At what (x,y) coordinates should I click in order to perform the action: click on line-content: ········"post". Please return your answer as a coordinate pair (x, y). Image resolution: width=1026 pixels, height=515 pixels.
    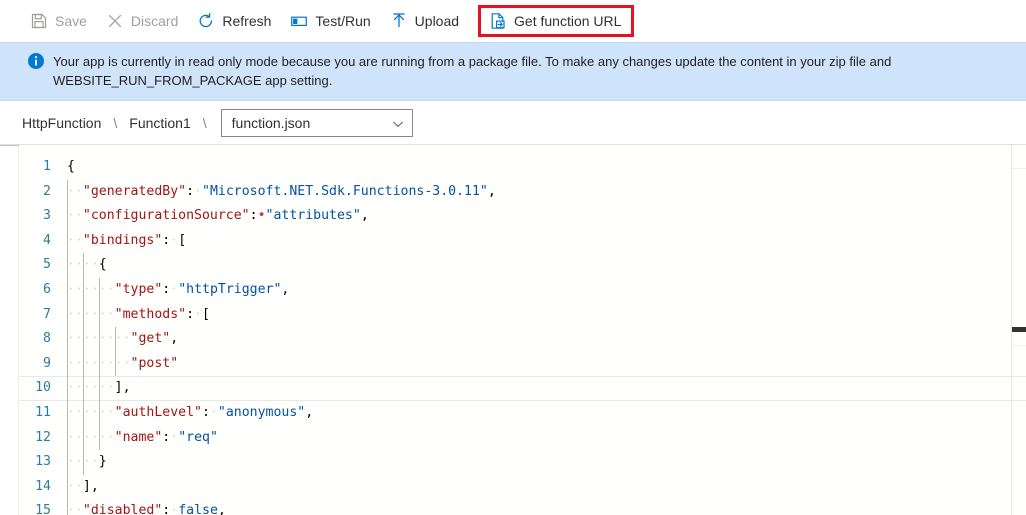
    Looking at the image, I should click on (545, 364).